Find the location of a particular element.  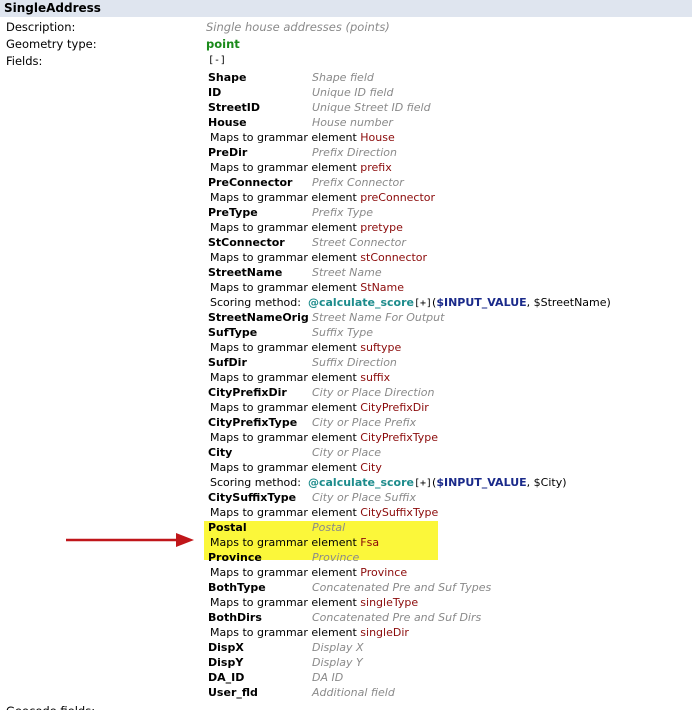

grammar-mapping-row: Maps to grammar element prefix is located at coordinates (446, 167).